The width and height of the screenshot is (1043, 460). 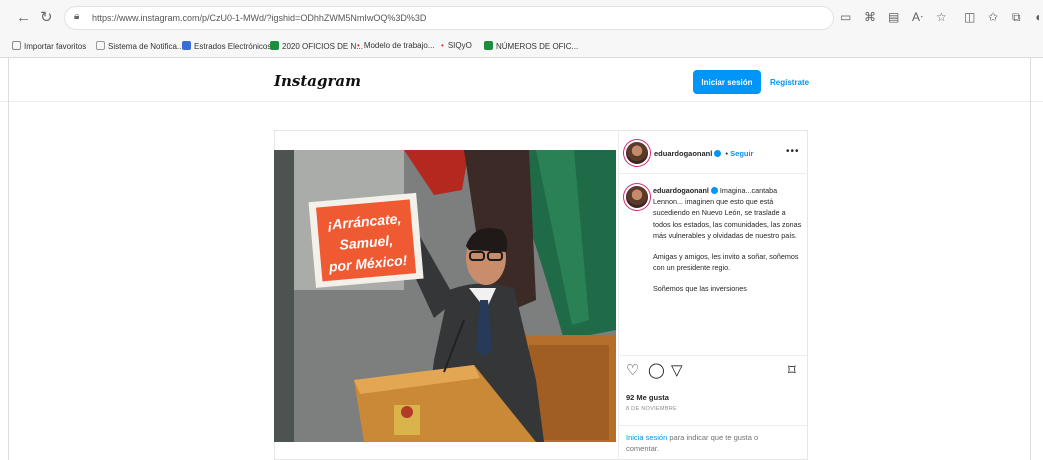 I want to click on favorites-icon: ✩, so click(x=993, y=17).